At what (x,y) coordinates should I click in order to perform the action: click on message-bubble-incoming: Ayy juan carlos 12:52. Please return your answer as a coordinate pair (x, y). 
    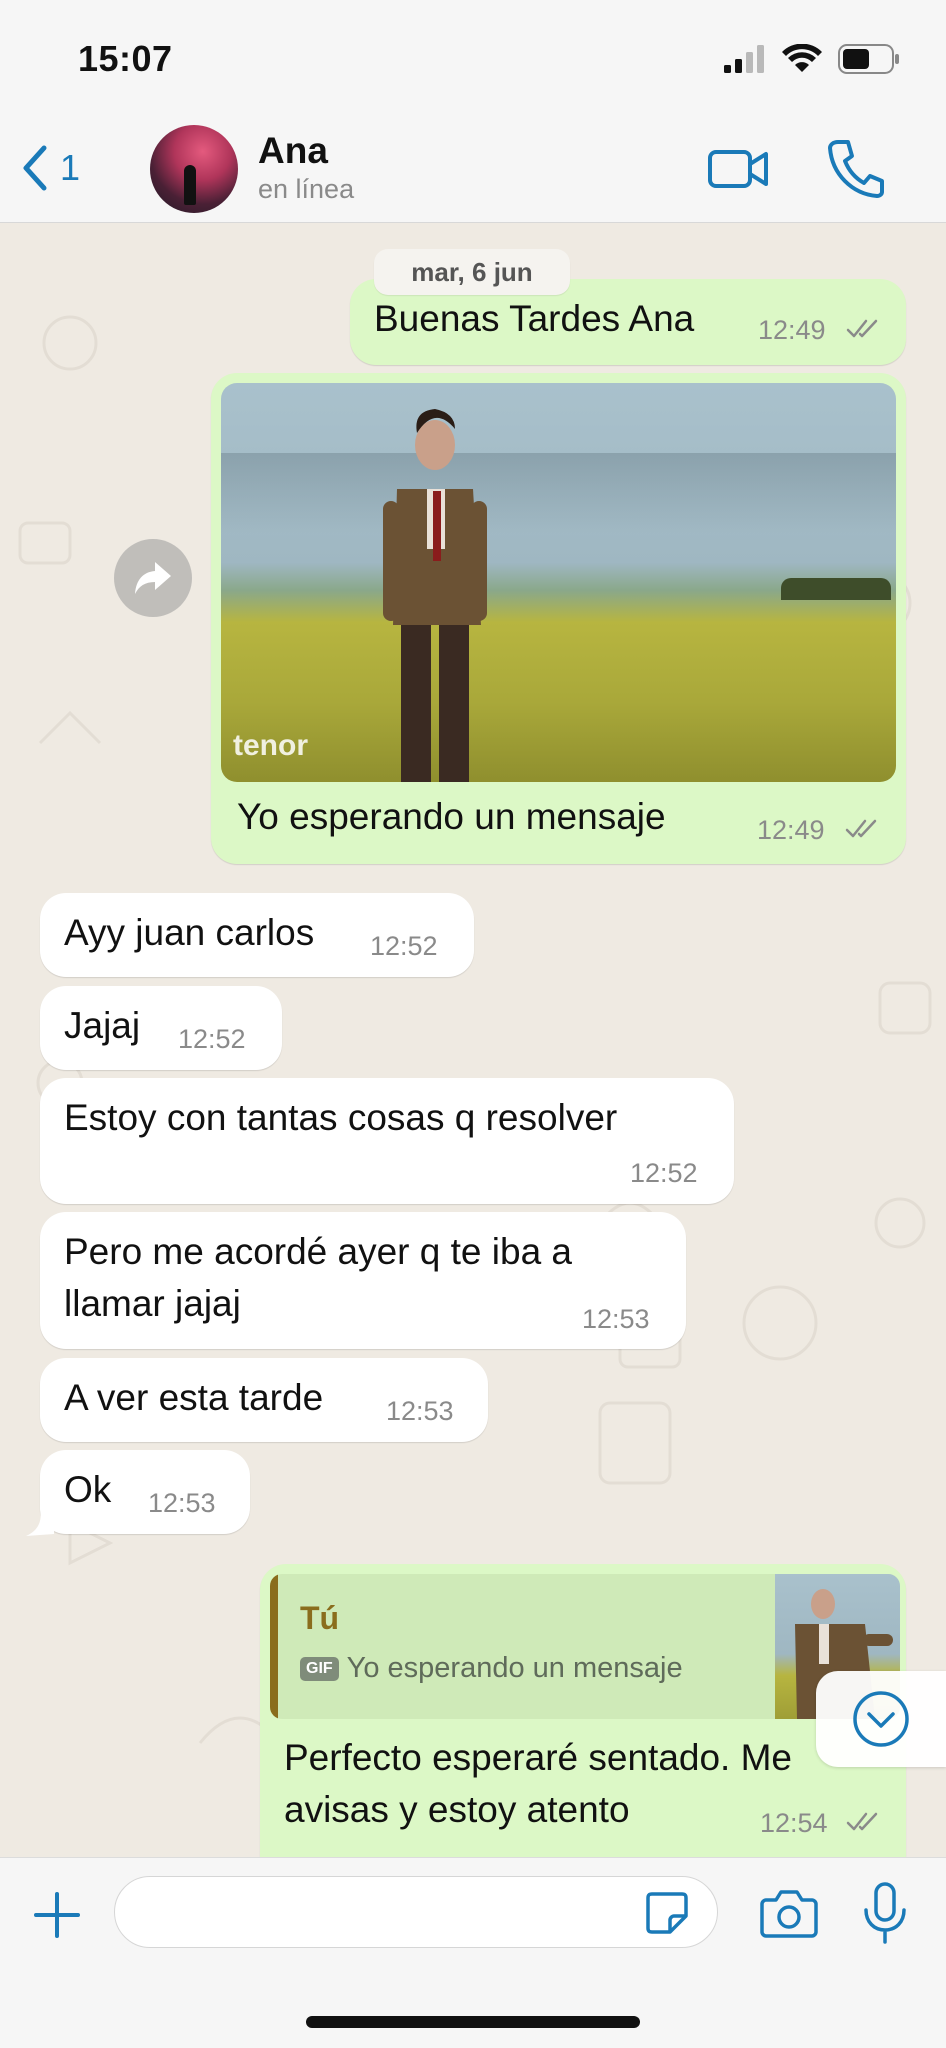
    Looking at the image, I should click on (257, 935).